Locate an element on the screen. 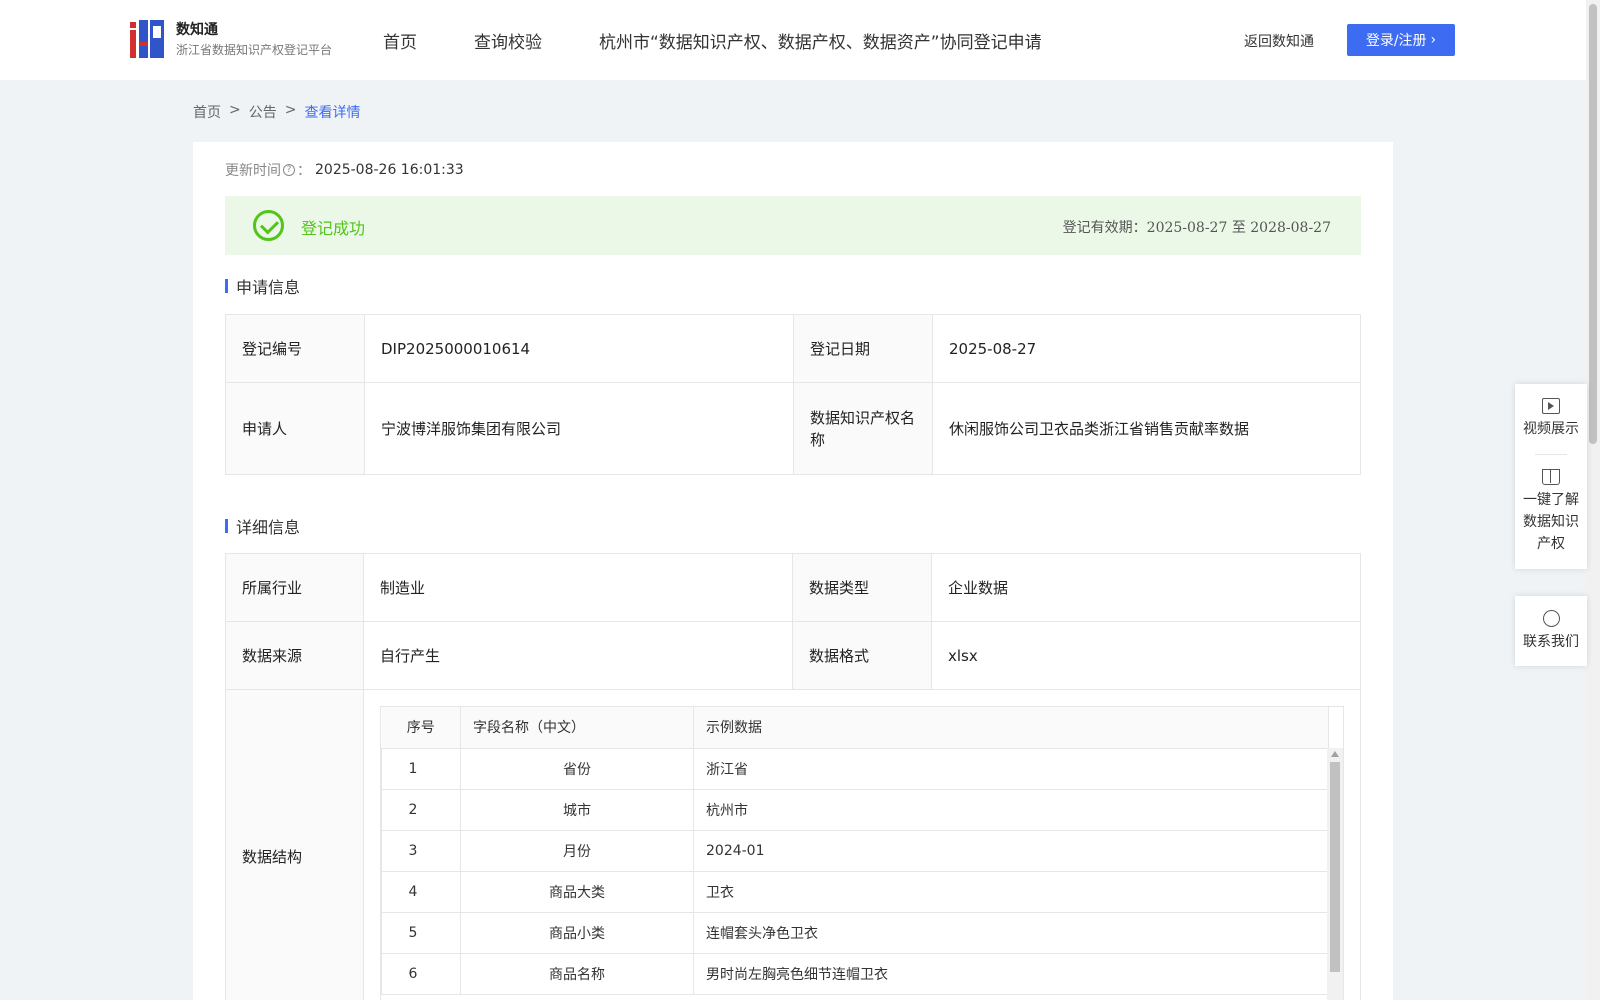 Image resolution: width=1600 pixels, height=1000 pixels. learn-ip-button: 一键了解数据知识产权 is located at coordinates (1551, 512).